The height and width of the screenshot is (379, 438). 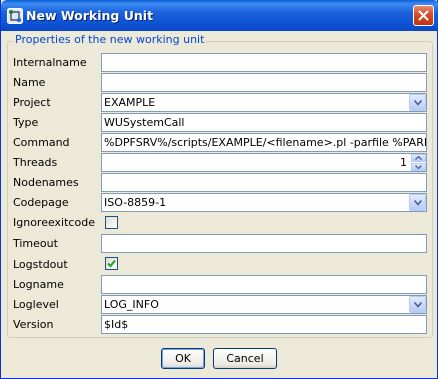 What do you see at coordinates (35, 162) in the screenshot?
I see `threads-label: Threads` at bounding box center [35, 162].